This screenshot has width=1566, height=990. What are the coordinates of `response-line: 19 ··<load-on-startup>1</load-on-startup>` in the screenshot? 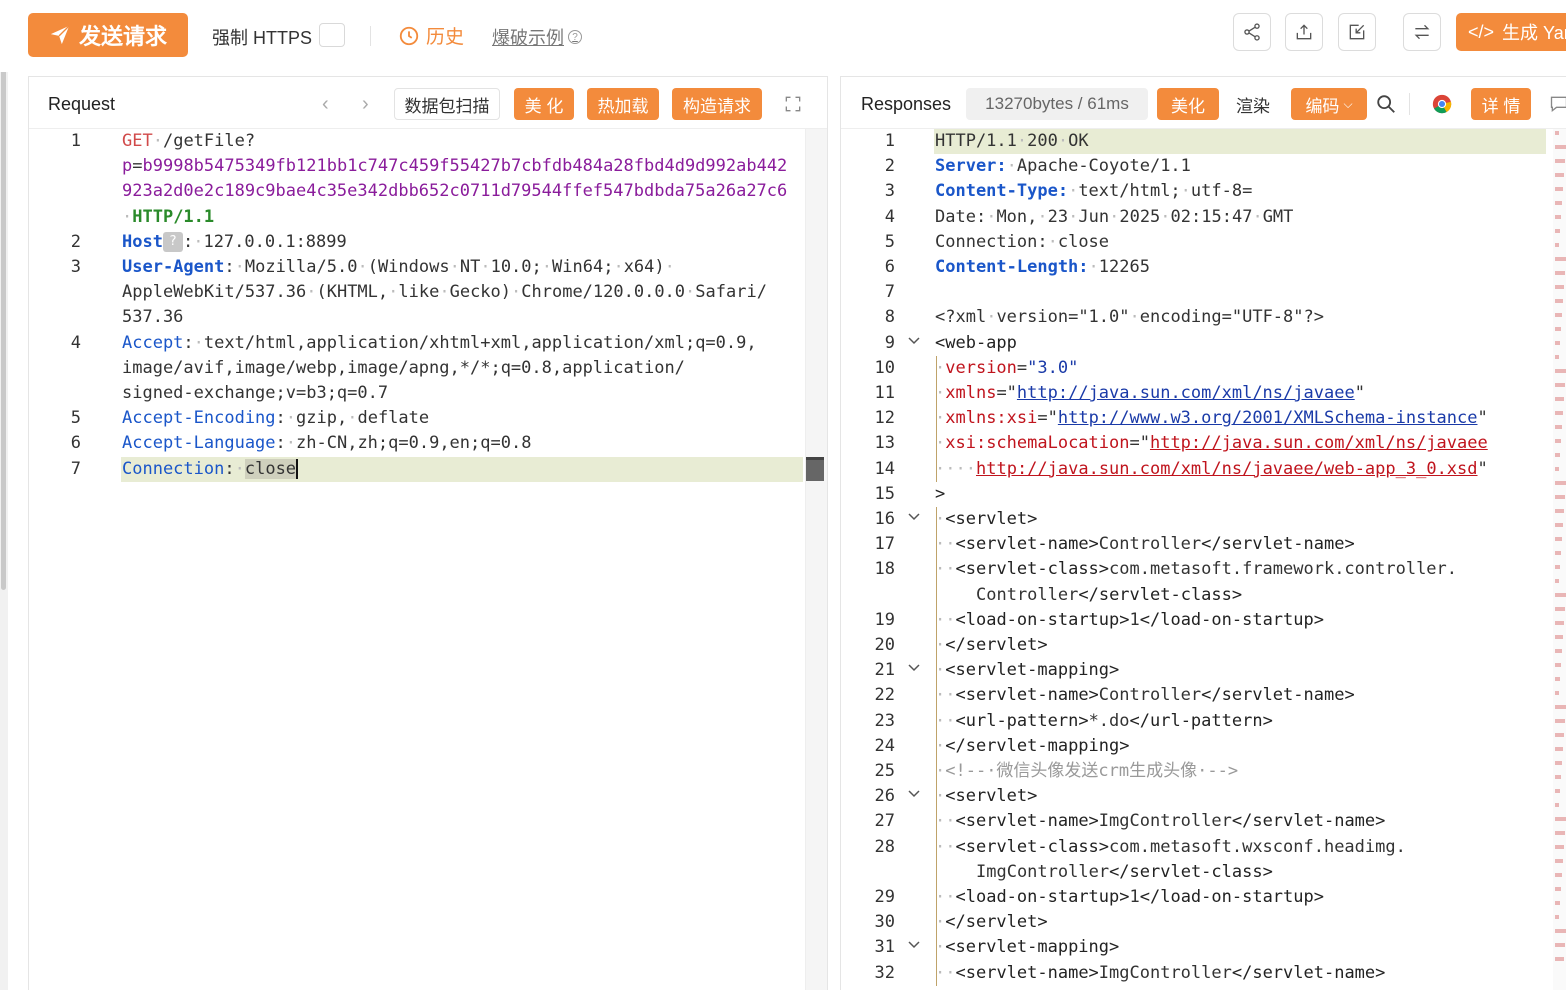 It's located at (1203, 620).